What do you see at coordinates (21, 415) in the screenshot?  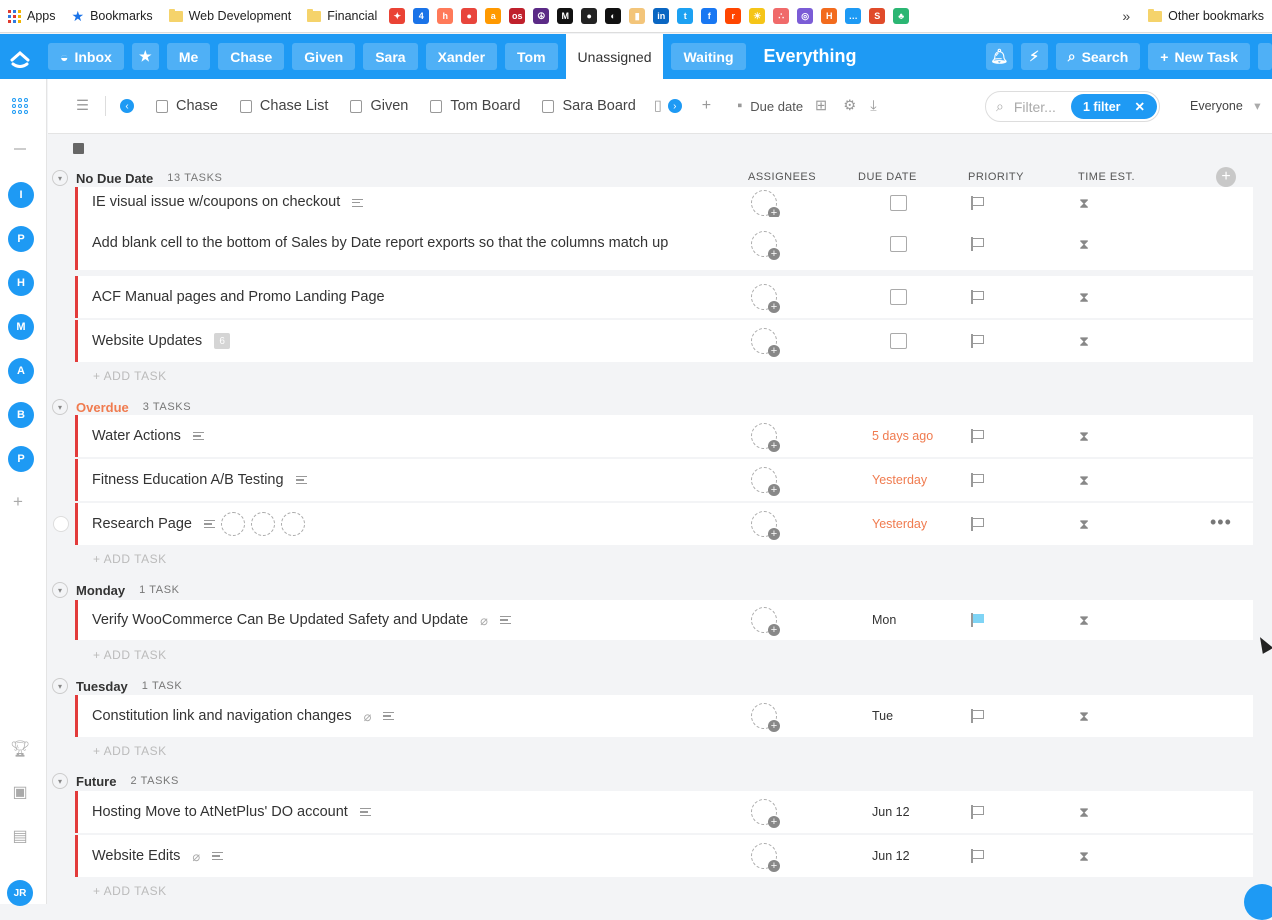 I see `space-avatar-b: B` at bounding box center [21, 415].